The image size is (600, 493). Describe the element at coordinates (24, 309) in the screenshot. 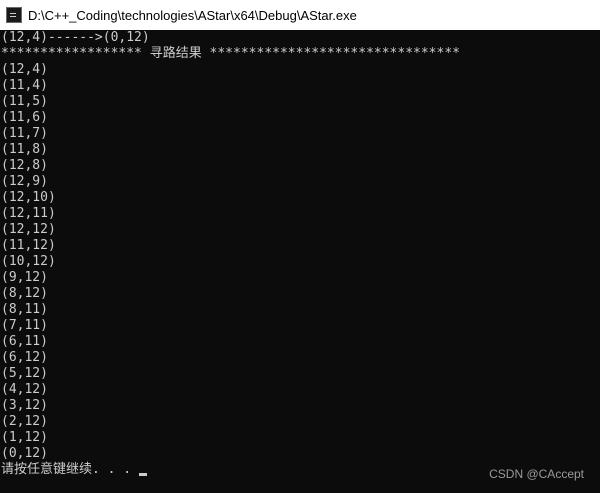

I see `path-step-line: (8,11)` at that location.